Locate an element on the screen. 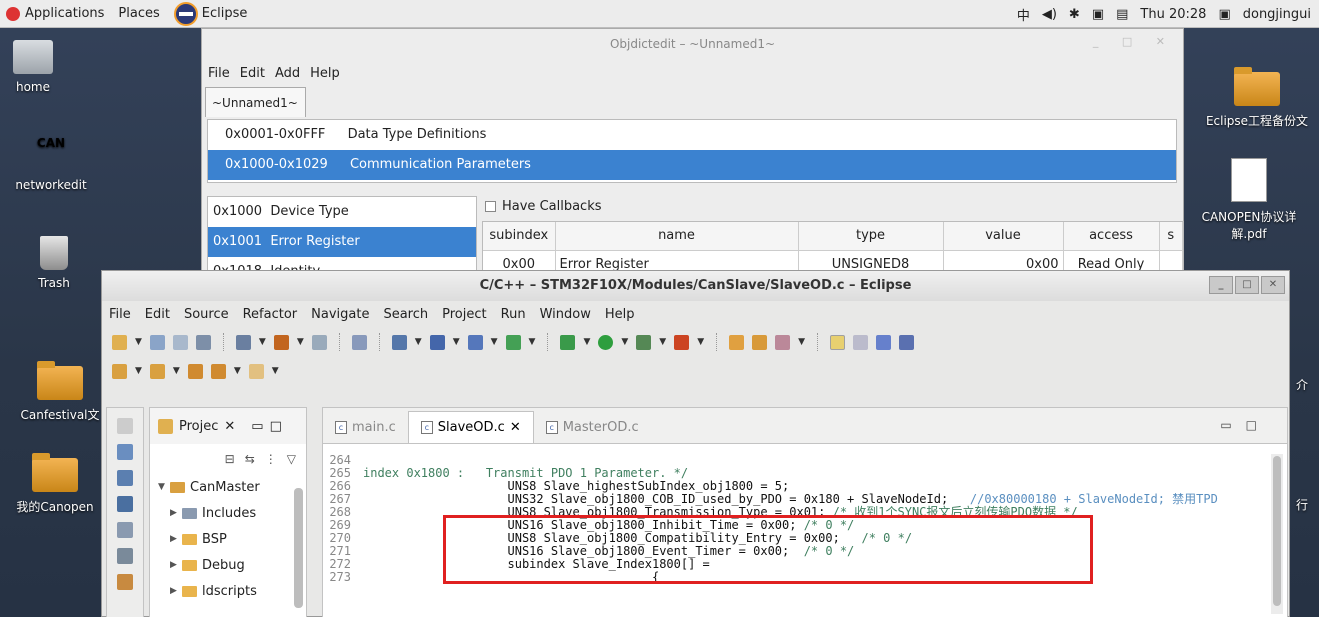 This screenshot has width=1319, height=617. desktop-icon-trash: Trash is located at coordinates (54, 263).